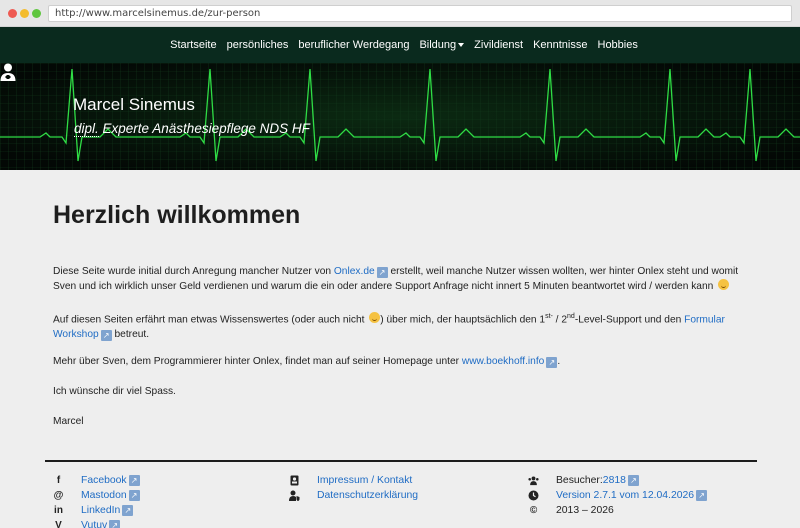 The width and height of the screenshot is (800, 528). Describe the element at coordinates (559, 361) in the screenshot. I see `p3-text-b: .` at that location.